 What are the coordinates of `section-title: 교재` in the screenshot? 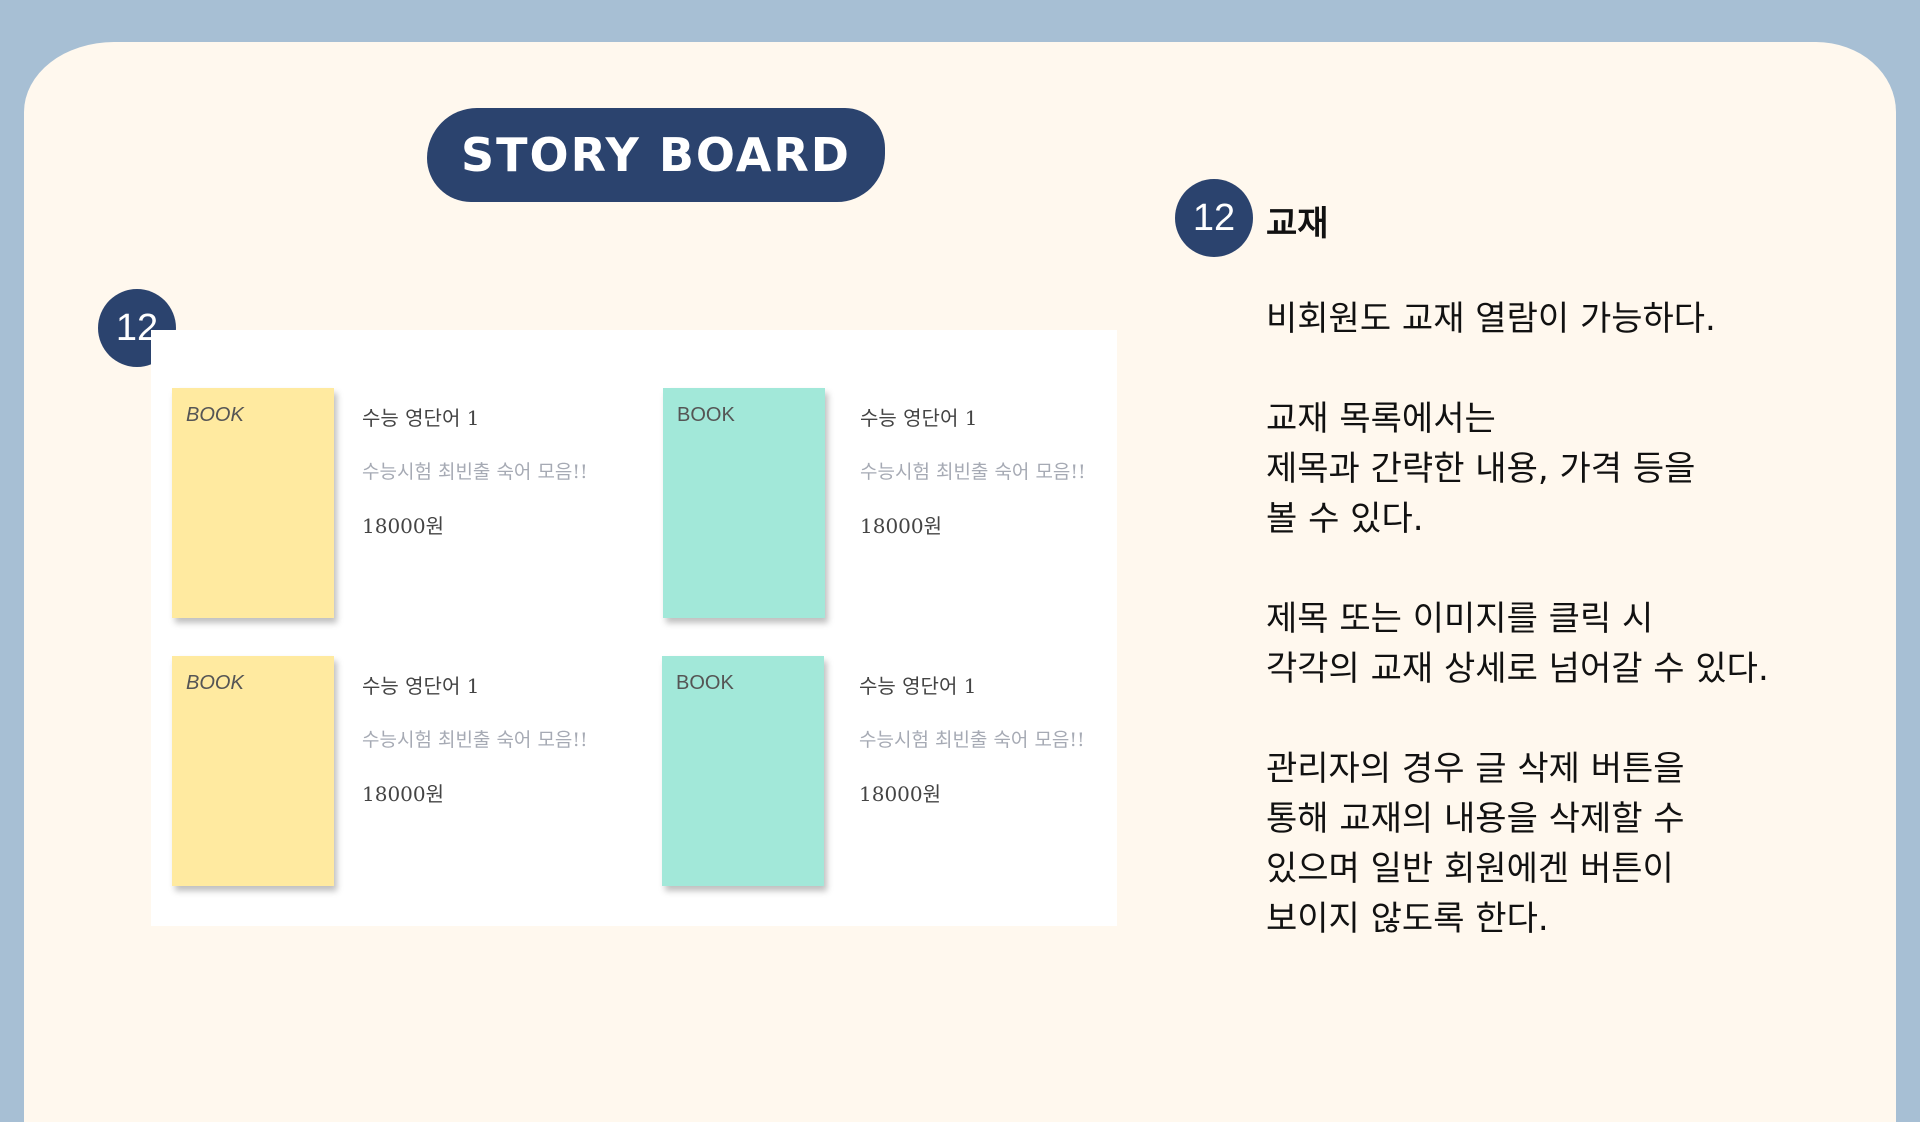 It's located at (1297, 224).